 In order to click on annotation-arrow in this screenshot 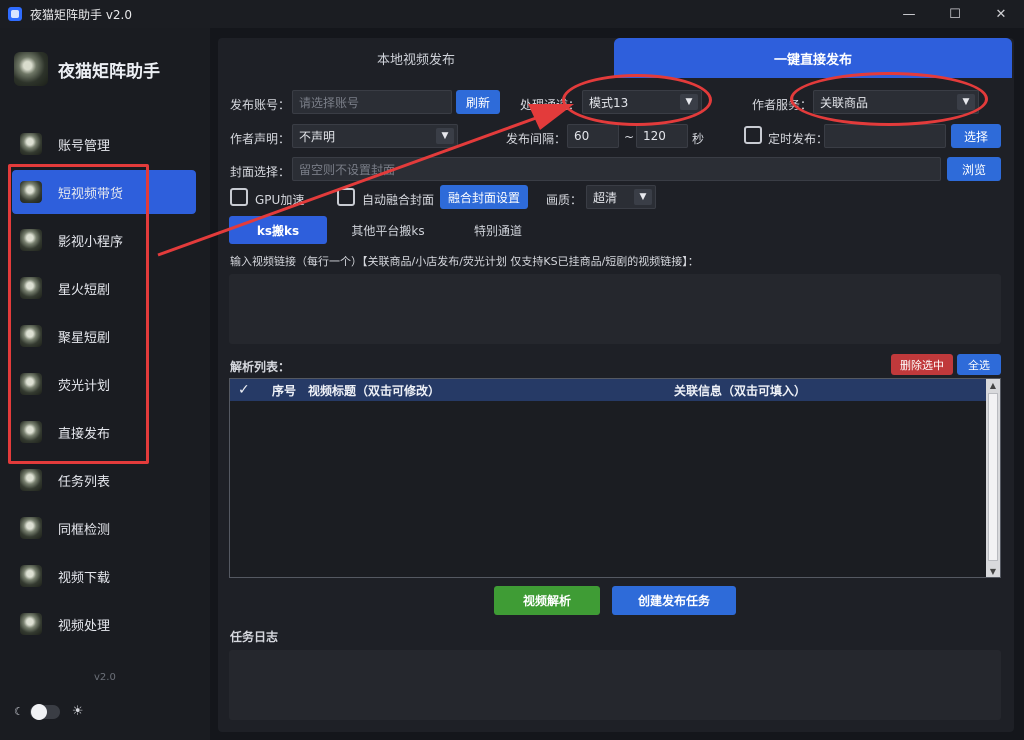, I will do `click(365, 180)`.